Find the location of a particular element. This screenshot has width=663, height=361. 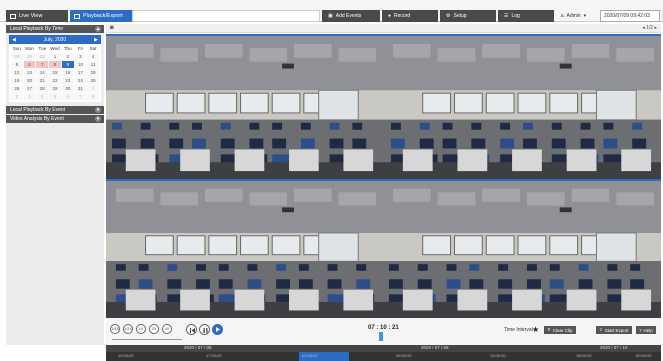

tab-label: Playback/Export is located at coordinates (103, 16).